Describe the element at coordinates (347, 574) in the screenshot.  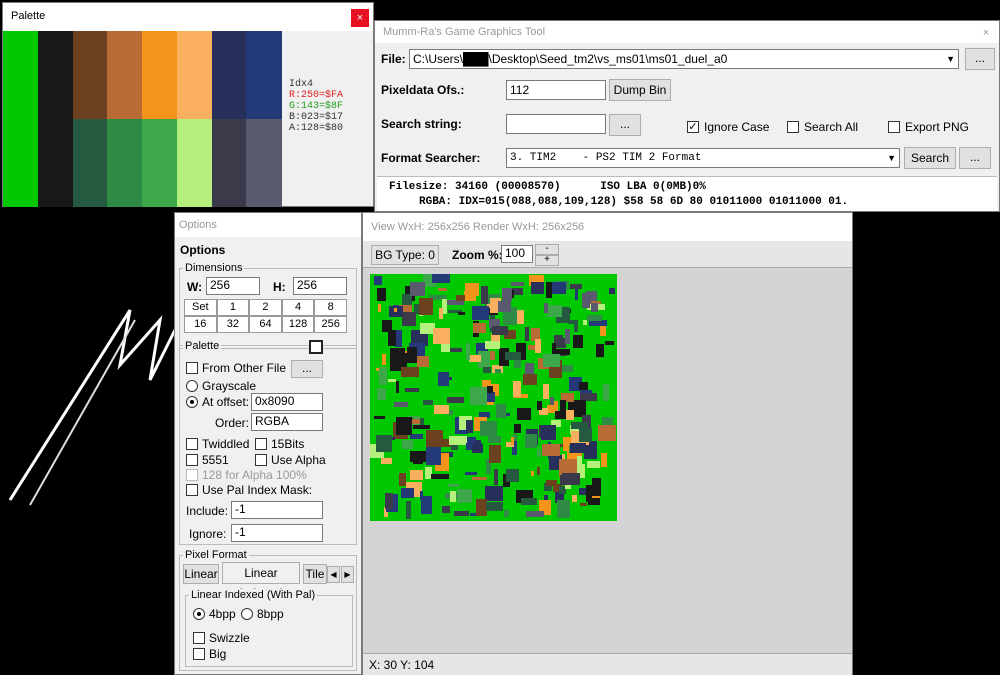
I see `tab-scroll-right-button: ▶` at that location.